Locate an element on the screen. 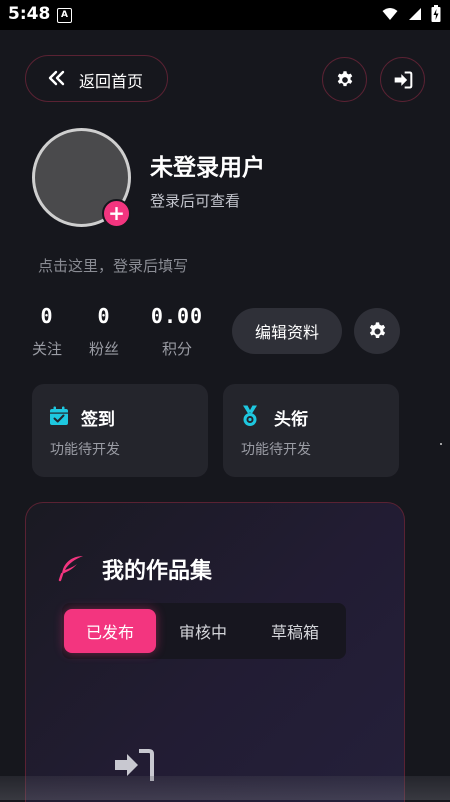  sign-in-icon is located at coordinates (403, 79).